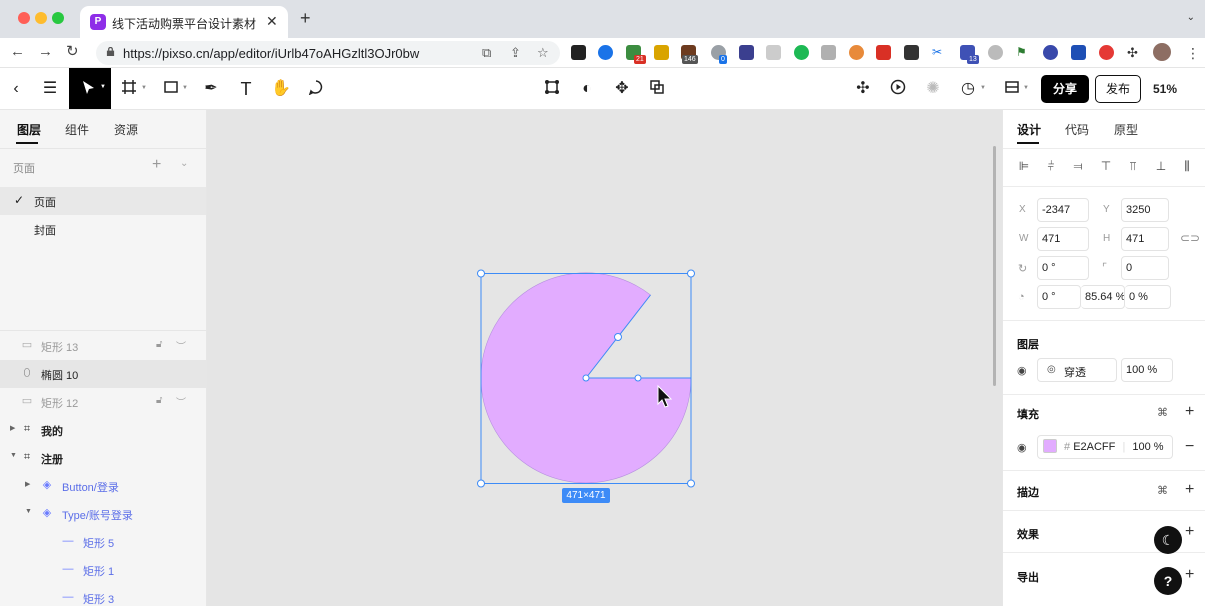 The height and width of the screenshot is (606, 1205). I want to click on y-field: 3250, so click(1145, 210).